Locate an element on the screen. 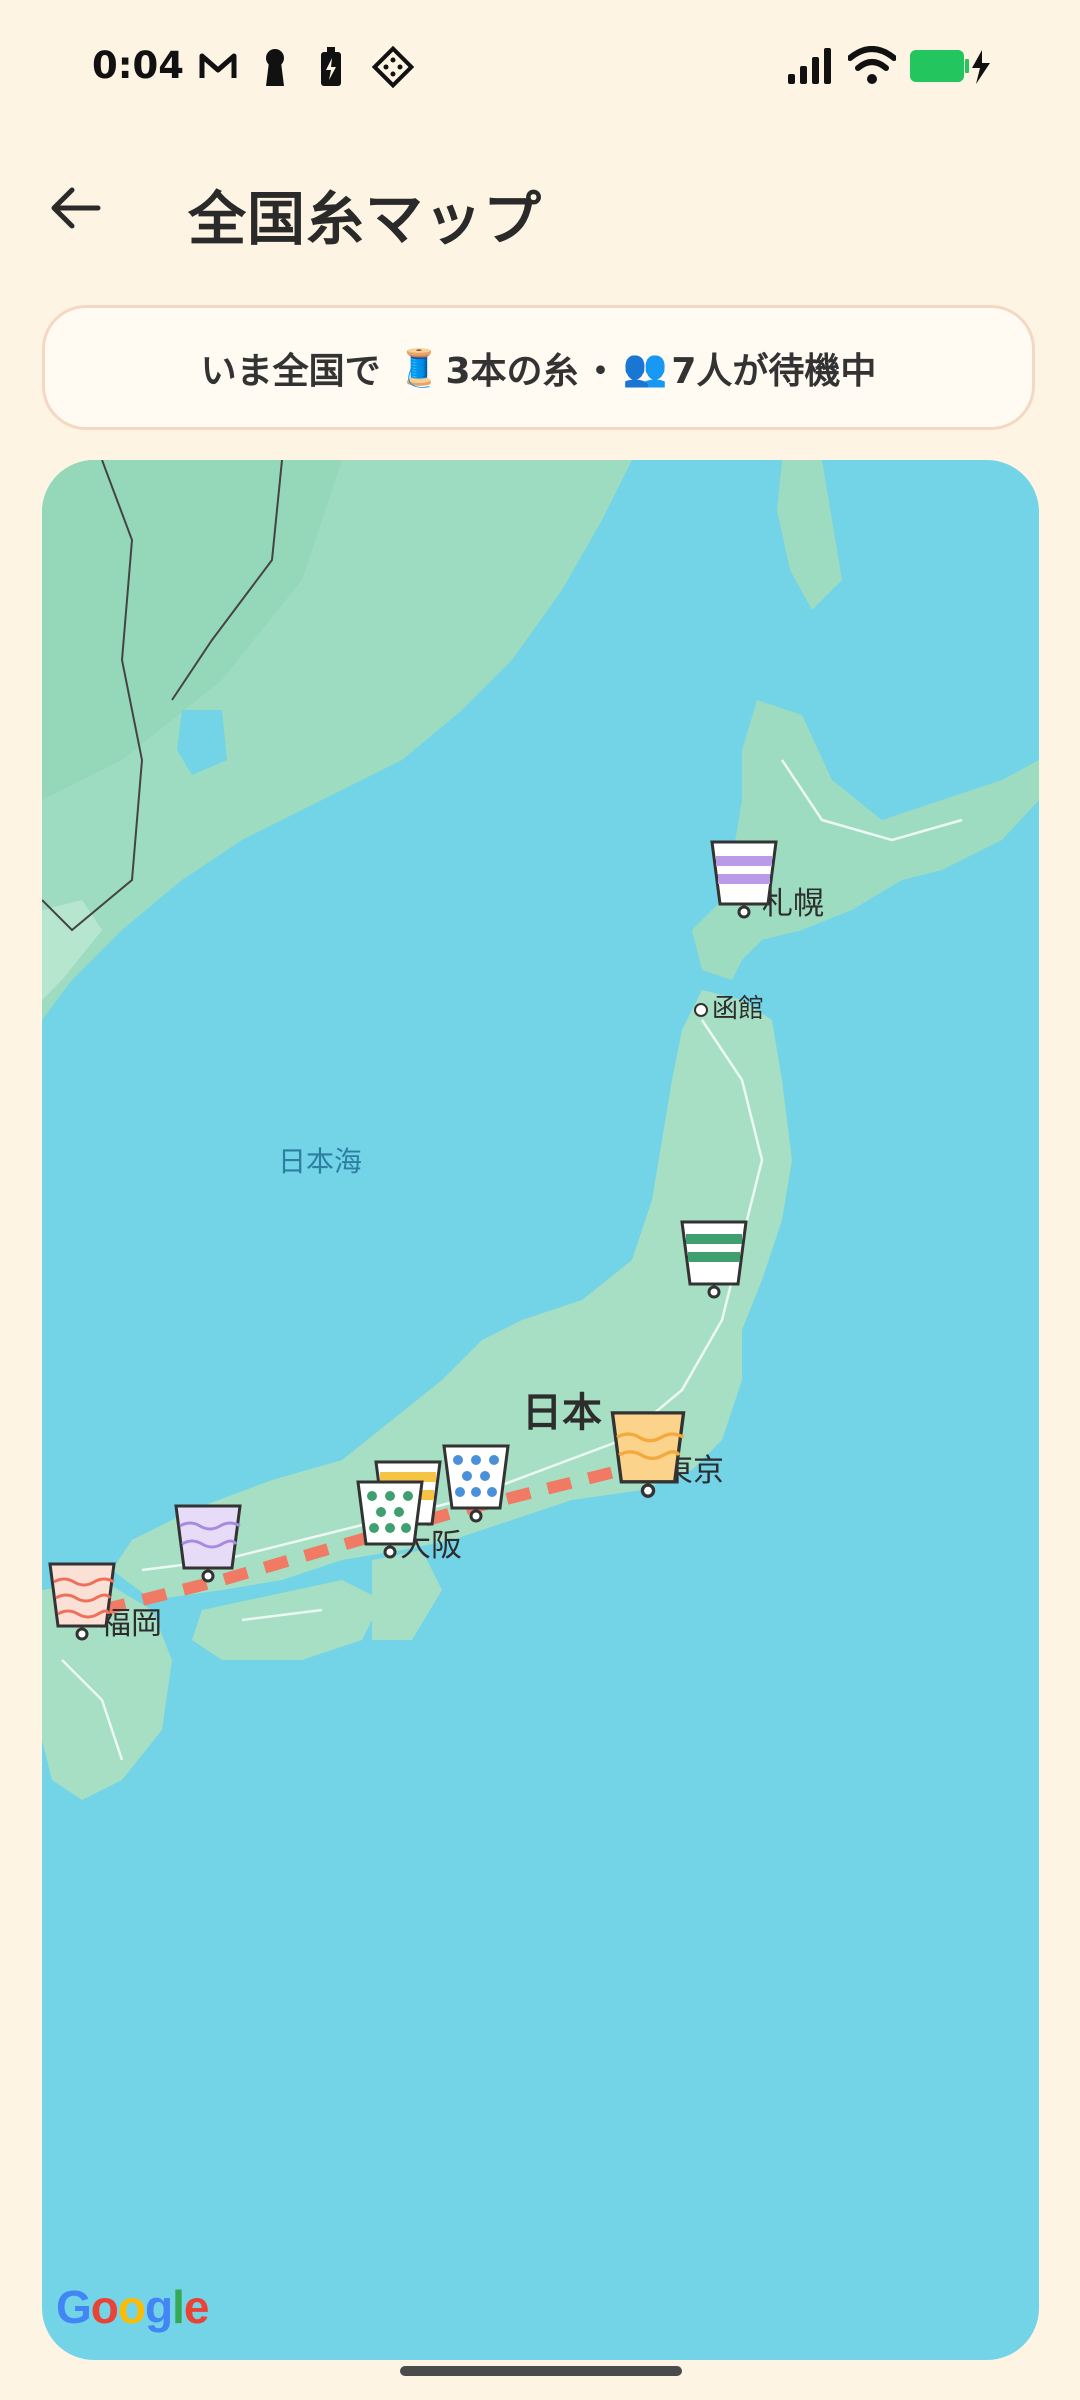 The image size is (1080, 2400). battery-icon is located at coordinates (950, 67).